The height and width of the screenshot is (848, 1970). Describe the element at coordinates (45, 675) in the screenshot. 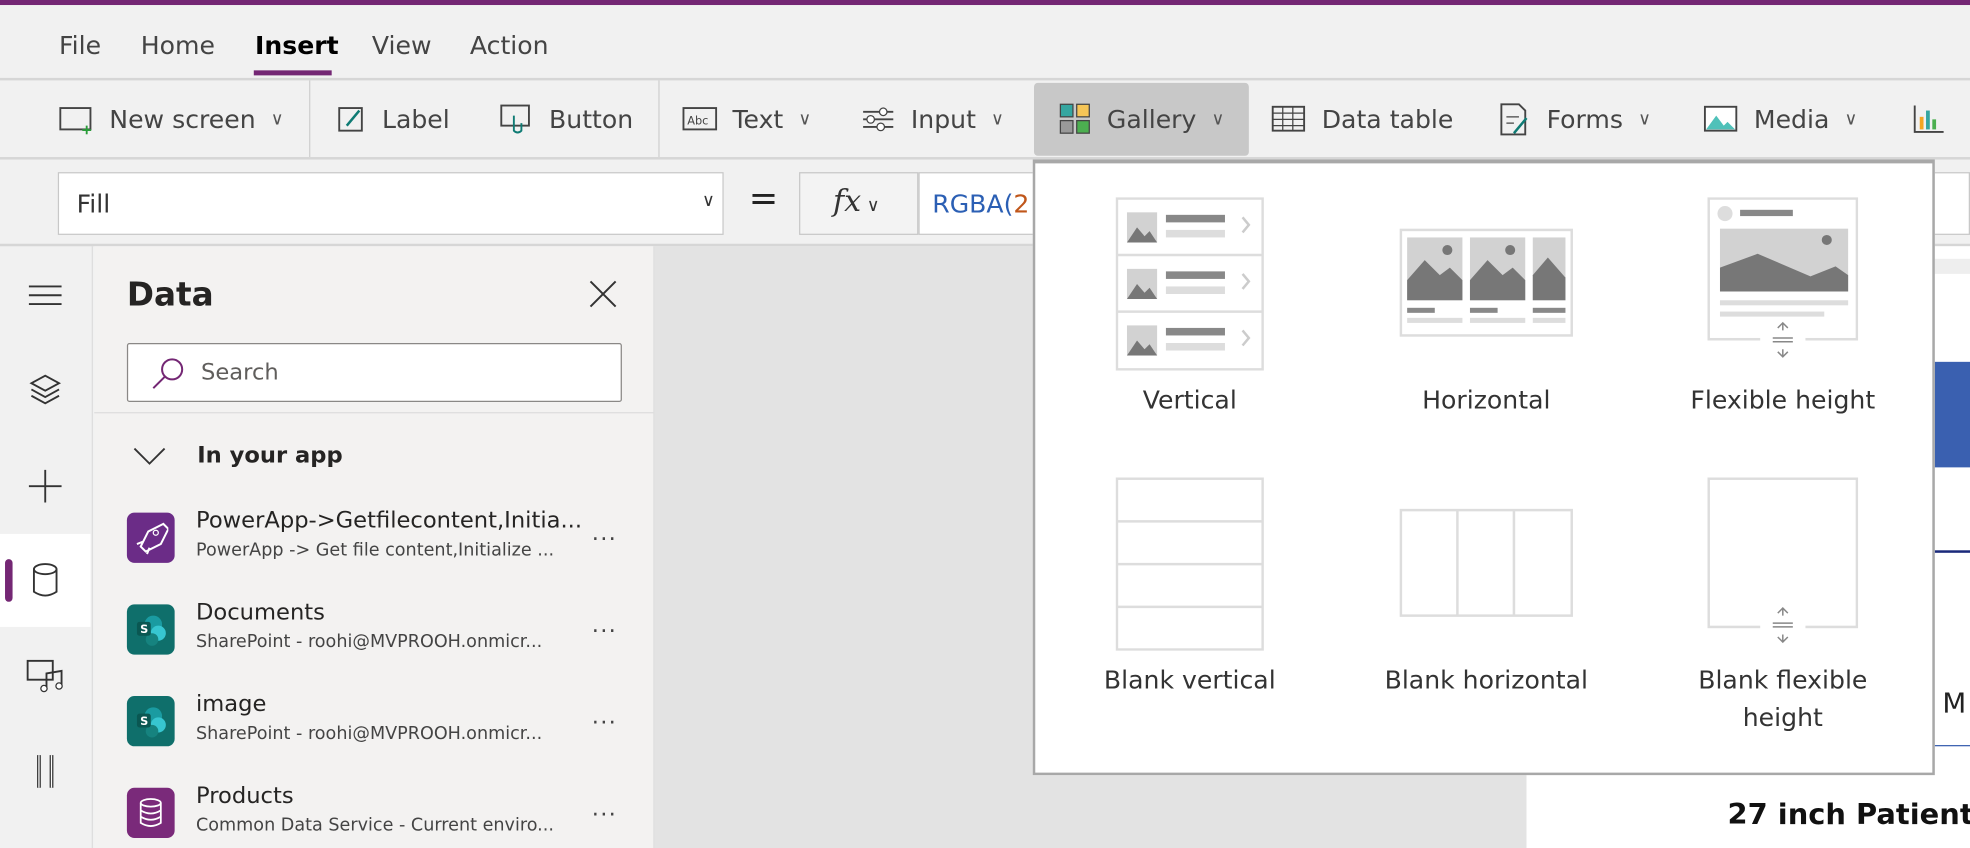

I see `media-rail-button` at that location.